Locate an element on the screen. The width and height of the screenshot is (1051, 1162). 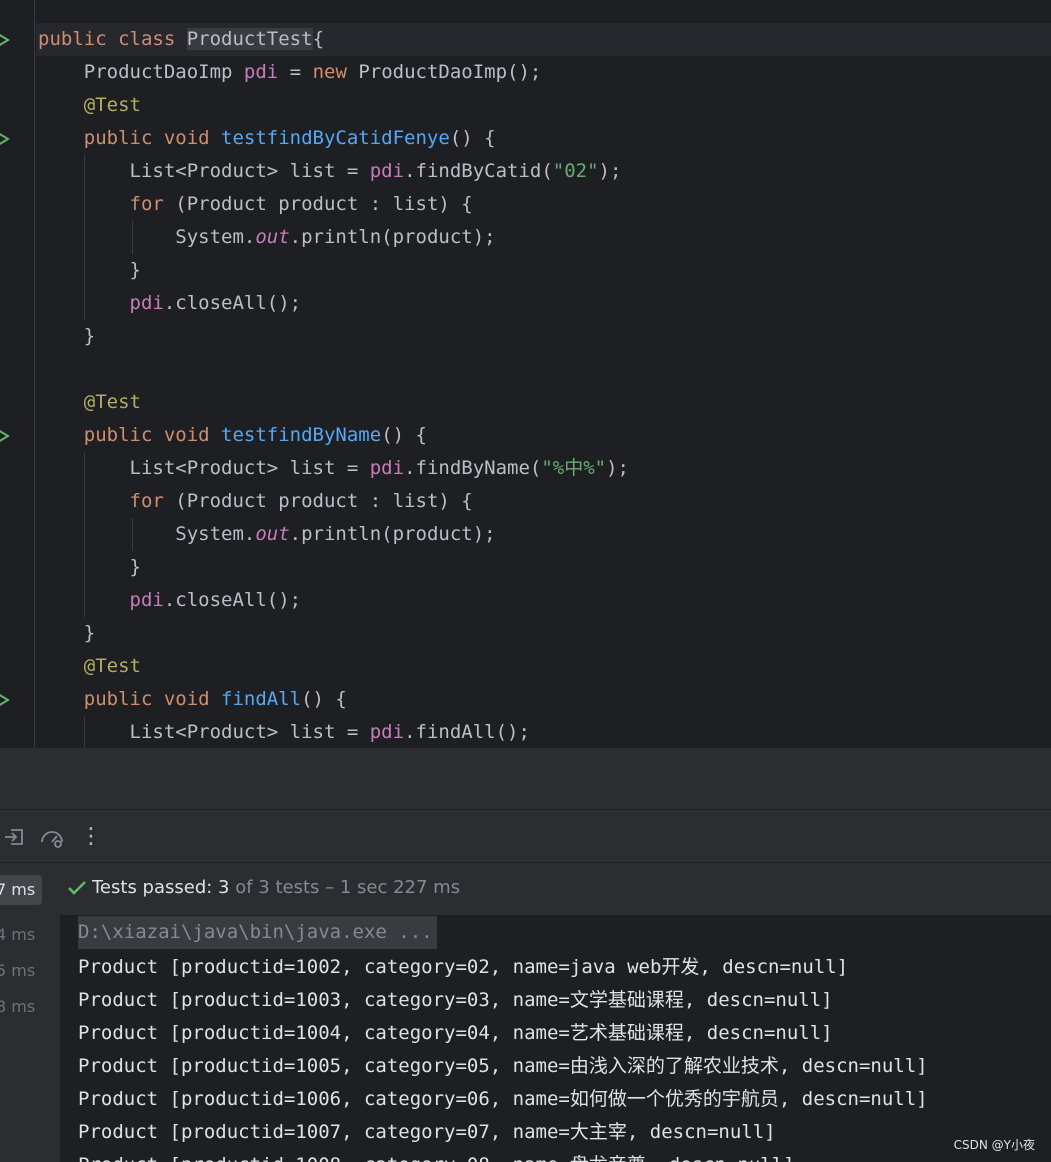
code-token: = is located at coordinates (295, 72).